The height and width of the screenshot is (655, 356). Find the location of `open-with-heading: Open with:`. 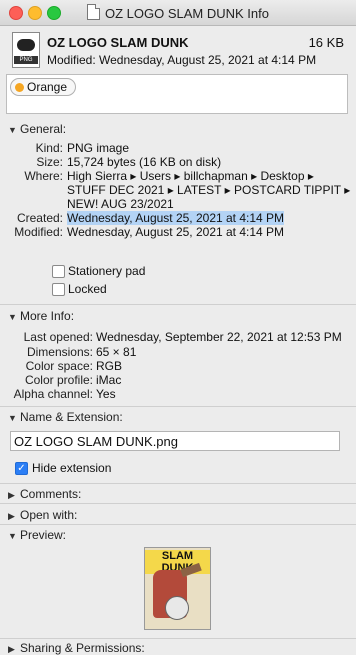

open-with-heading: Open with: is located at coordinates (49, 515).